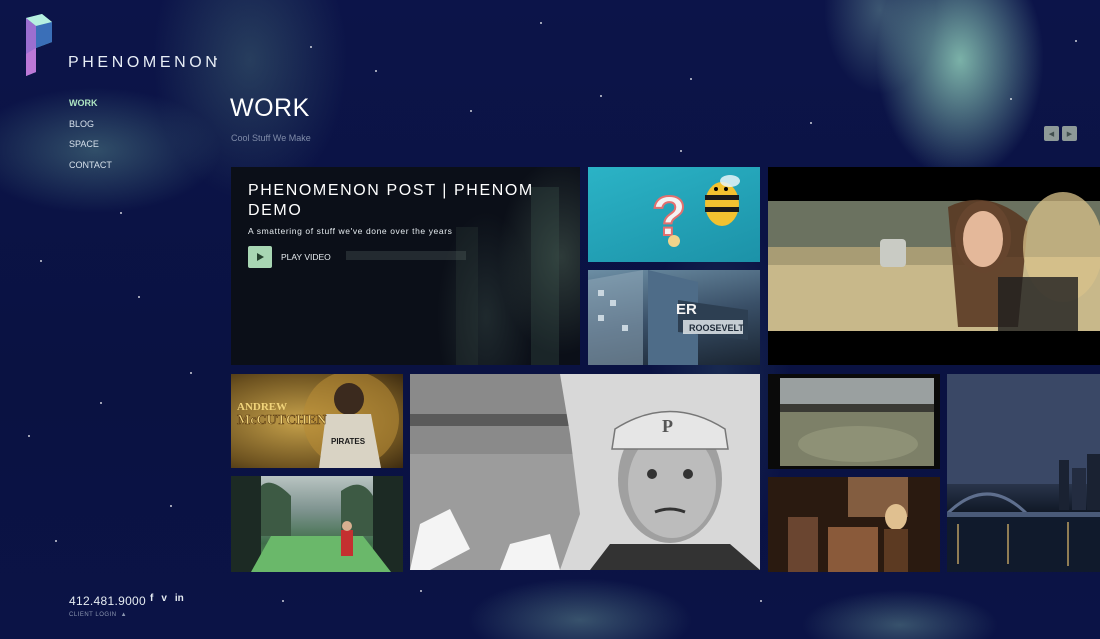 Image resolution: width=1100 pixels, height=639 pixels. Describe the element at coordinates (271, 138) in the screenshot. I see `page-subtitle: Cool Stuff We Make` at that location.